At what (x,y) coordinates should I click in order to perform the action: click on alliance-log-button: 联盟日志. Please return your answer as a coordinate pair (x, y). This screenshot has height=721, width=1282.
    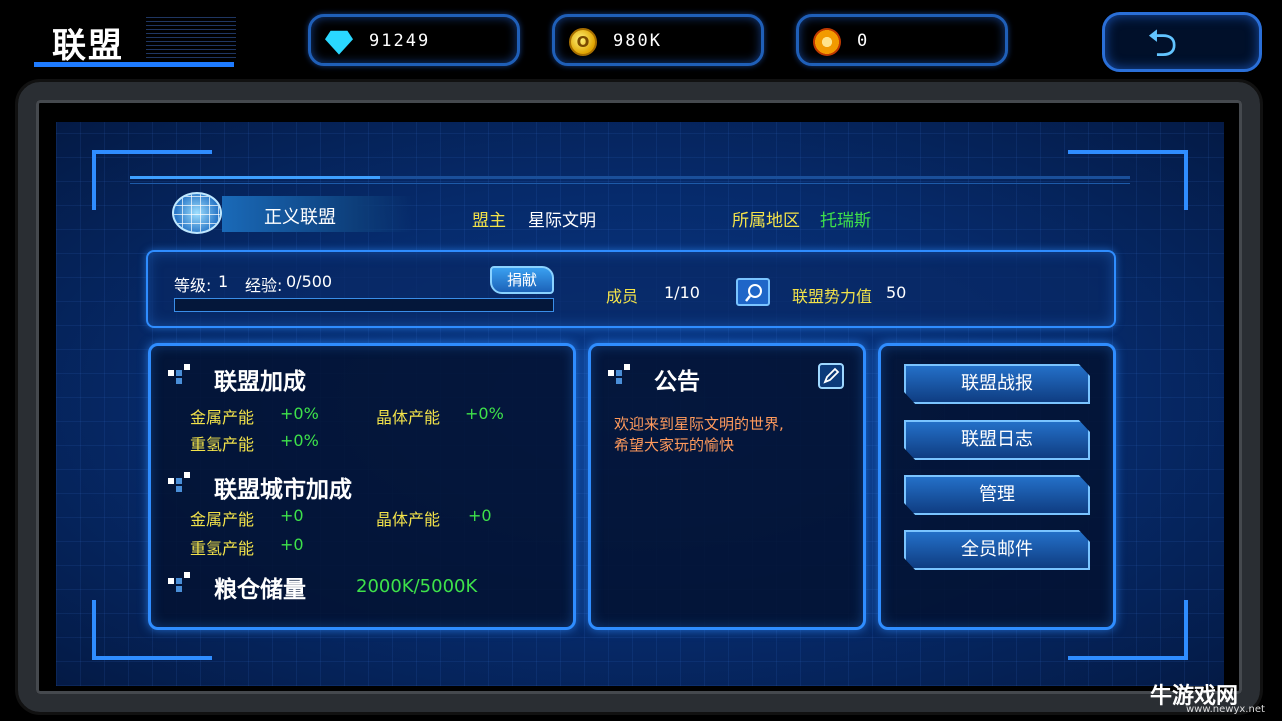
    Looking at the image, I should click on (997, 440).